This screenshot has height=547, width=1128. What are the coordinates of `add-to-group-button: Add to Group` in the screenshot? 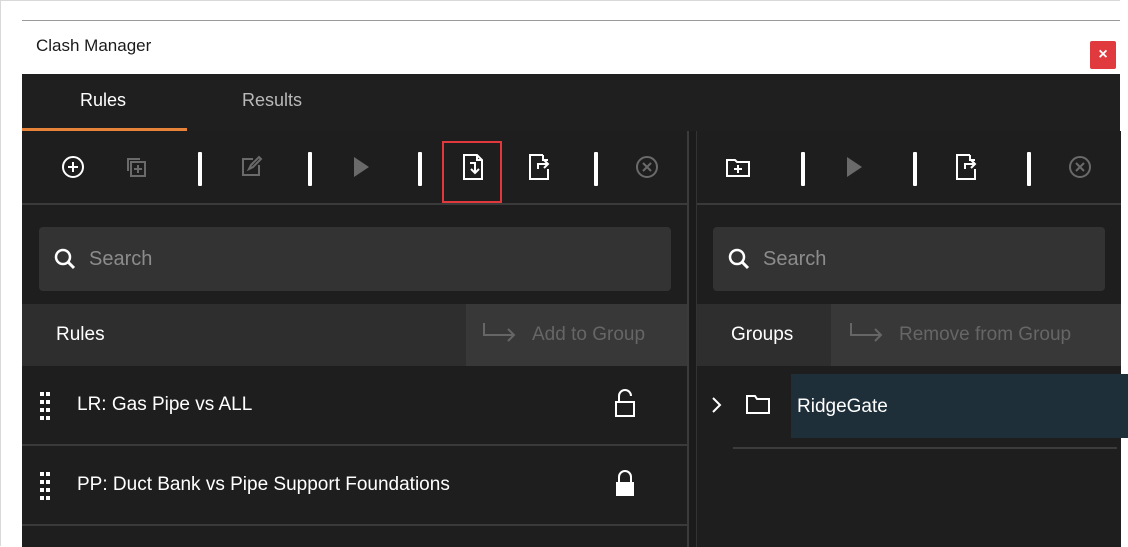 It's located at (576, 335).